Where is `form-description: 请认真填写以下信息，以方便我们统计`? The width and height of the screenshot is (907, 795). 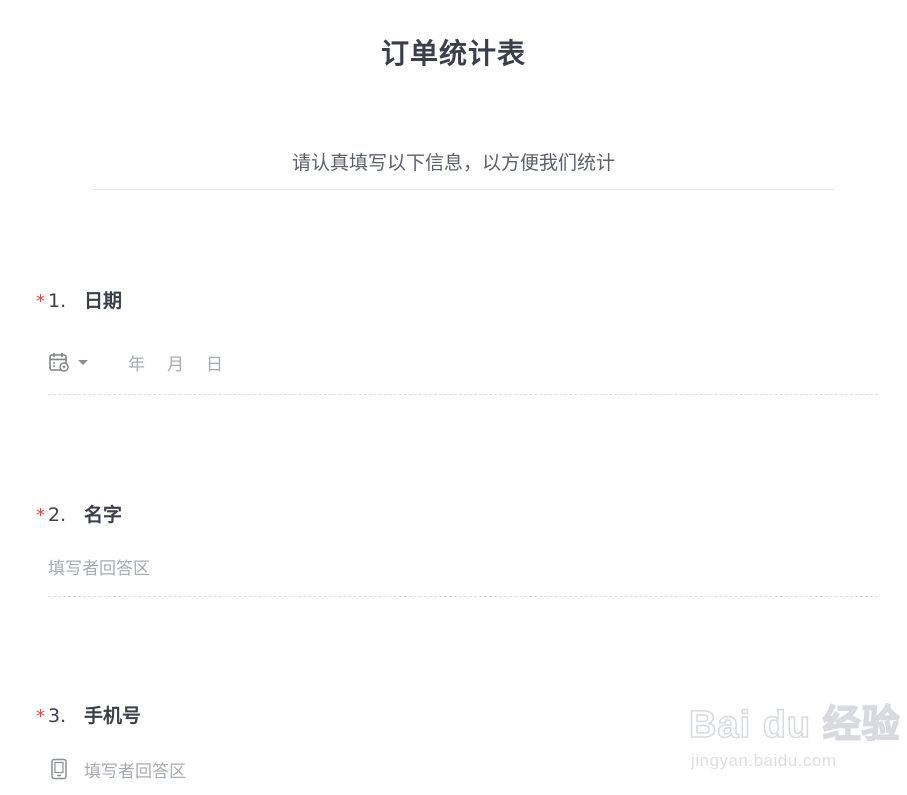
form-description: 请认真填写以下信息，以方便我们统计 is located at coordinates (453, 163).